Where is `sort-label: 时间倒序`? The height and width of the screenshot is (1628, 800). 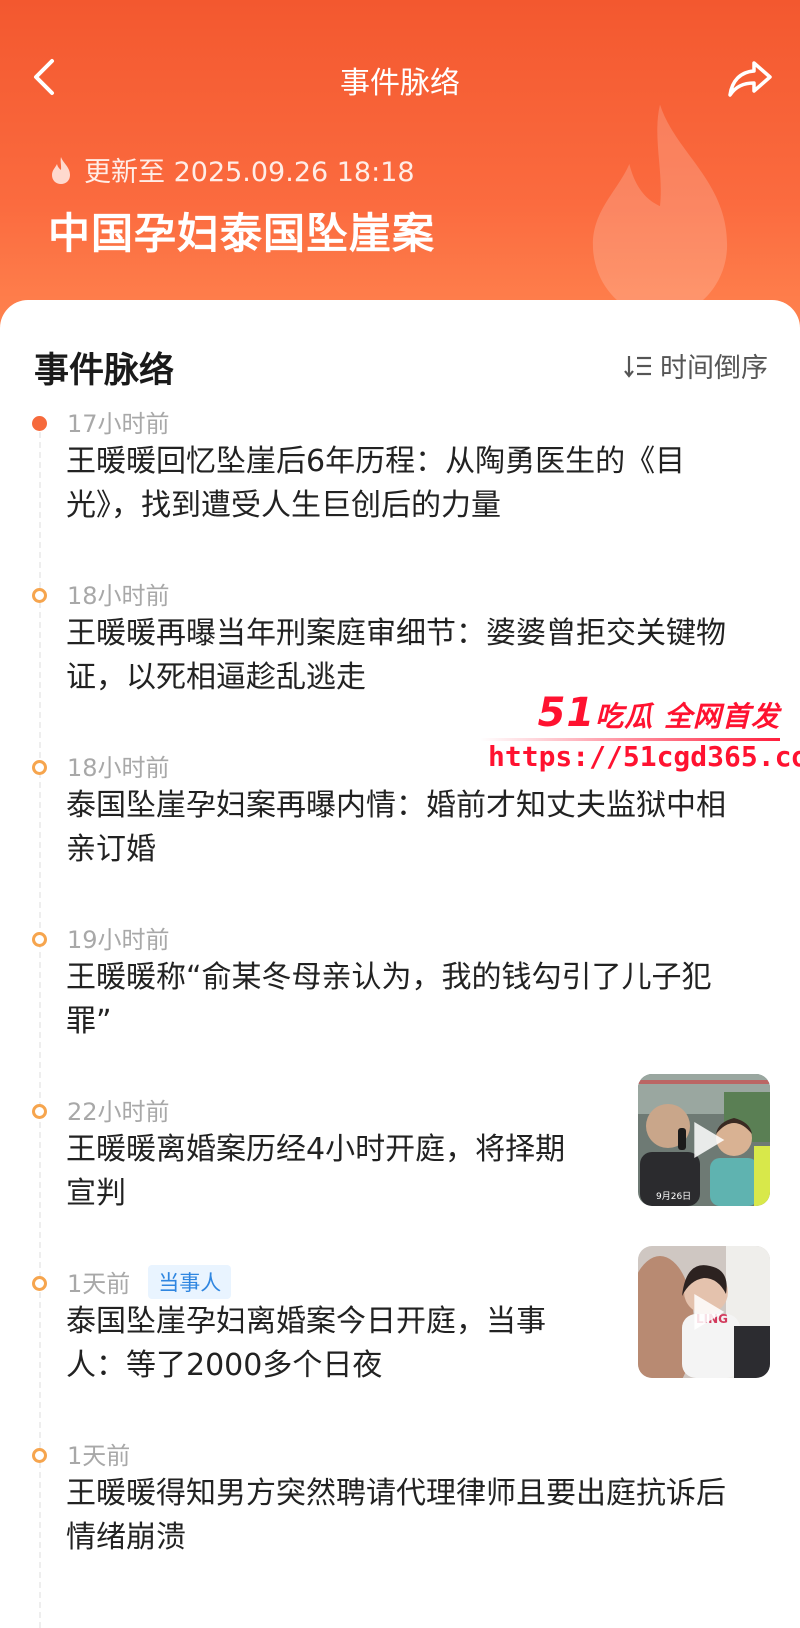 sort-label: 时间倒序 is located at coordinates (714, 368).